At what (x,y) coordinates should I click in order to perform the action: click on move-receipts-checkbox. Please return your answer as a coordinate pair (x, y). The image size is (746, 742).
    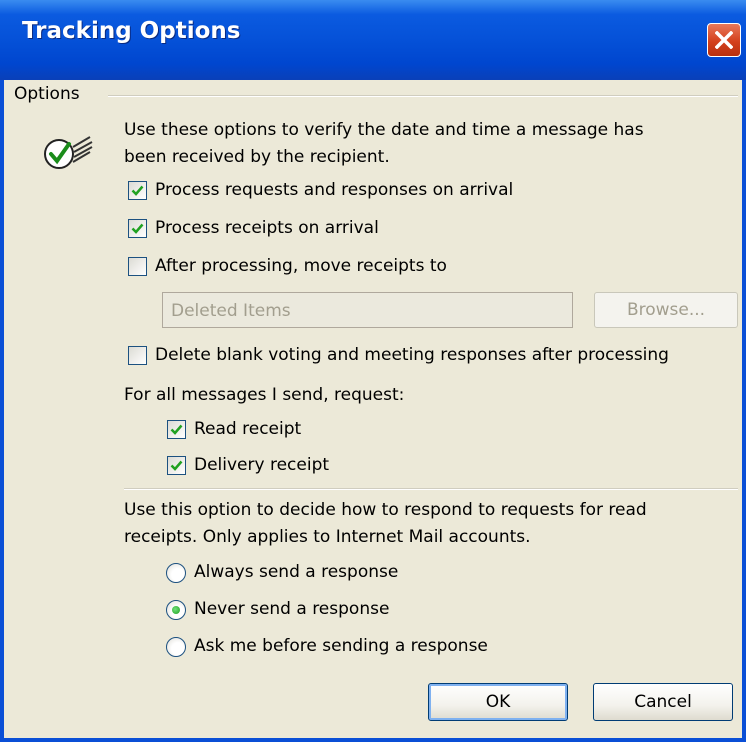
    Looking at the image, I should click on (137, 266).